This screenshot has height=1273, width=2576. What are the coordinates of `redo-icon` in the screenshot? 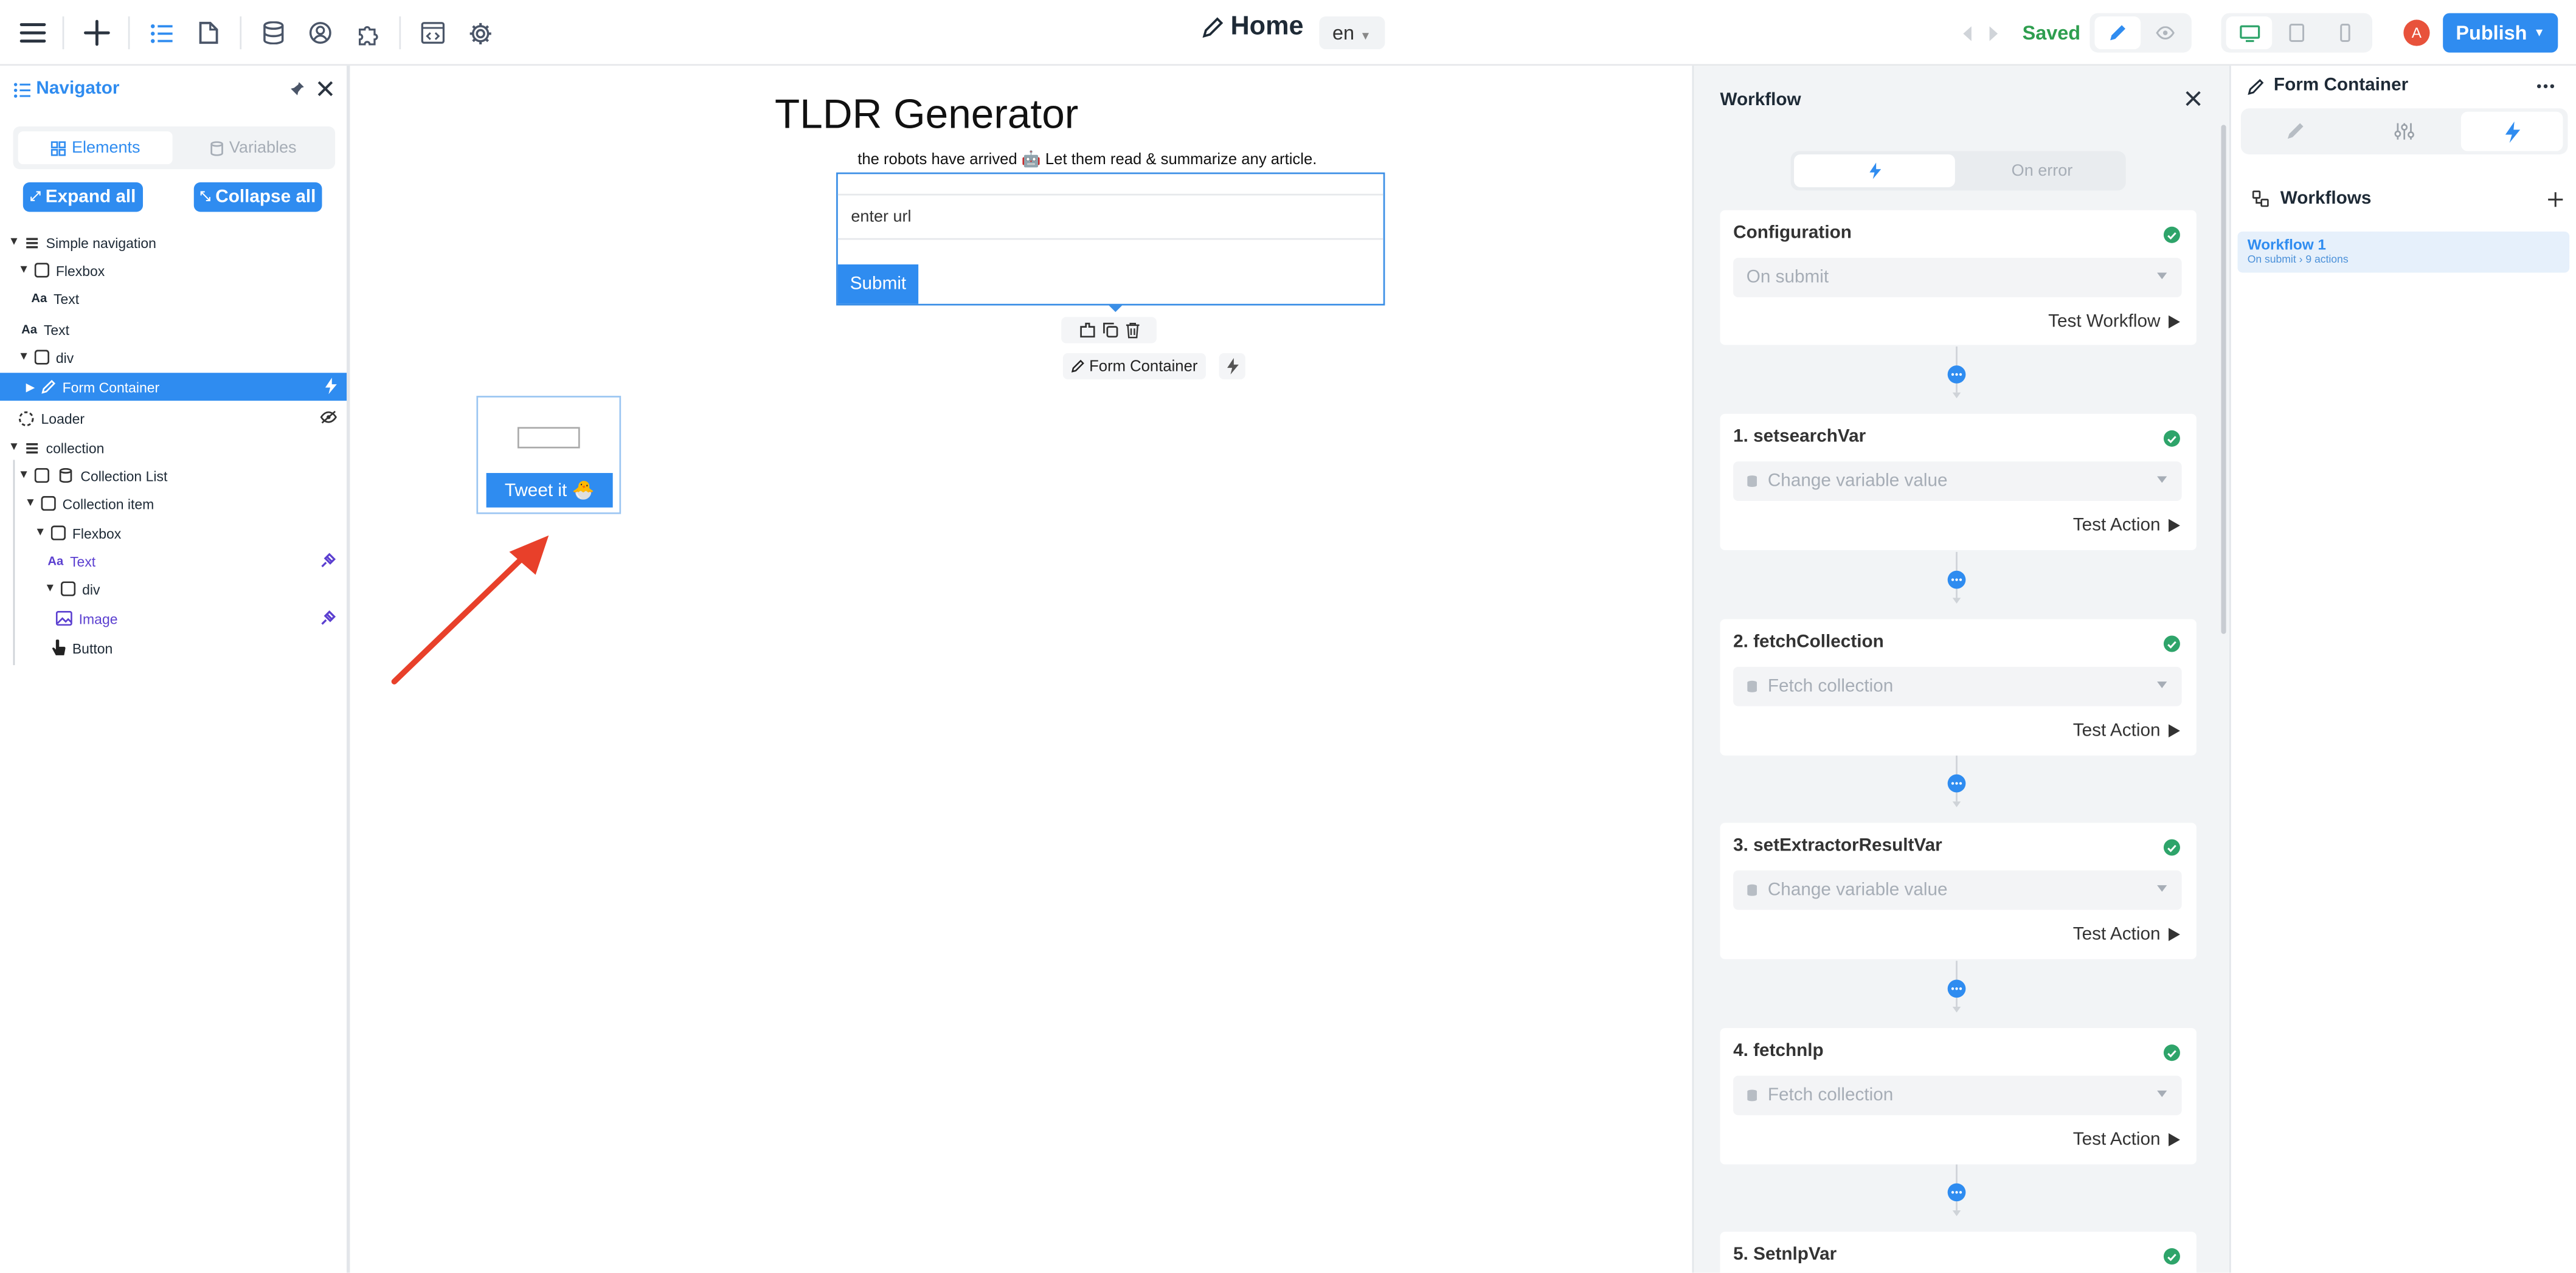 It's located at (1992, 33).